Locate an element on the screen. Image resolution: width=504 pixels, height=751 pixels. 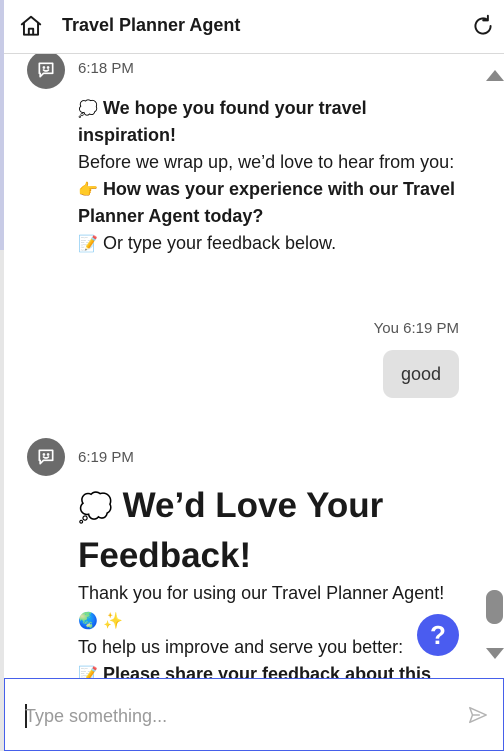
pointing-hand-icon: 👉 is located at coordinates (88, 189).